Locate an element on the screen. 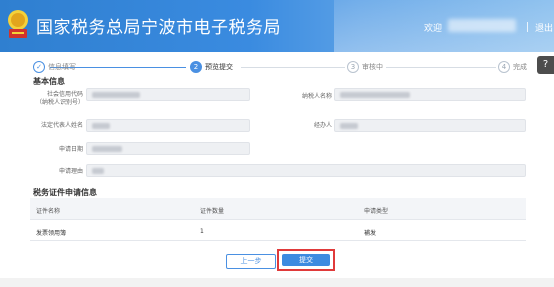 This screenshot has width=554, height=287. label-credit-code: 社会信用代码（纳税人识别号） is located at coordinates (60, 98).